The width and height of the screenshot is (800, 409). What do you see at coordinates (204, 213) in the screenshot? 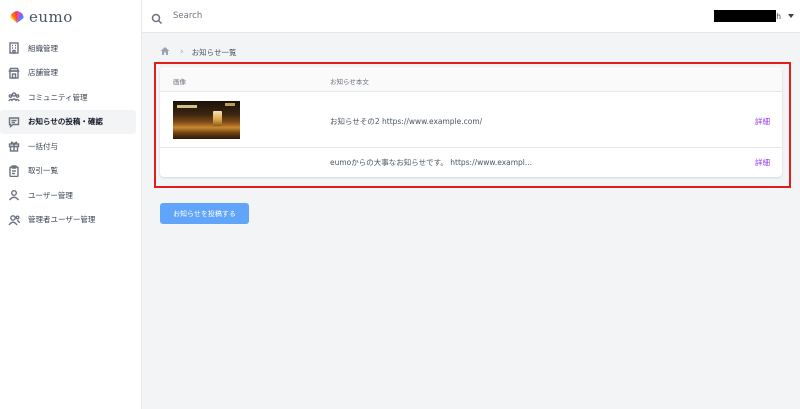
I see `post-announcement-button: お知らせを投稿する` at bounding box center [204, 213].